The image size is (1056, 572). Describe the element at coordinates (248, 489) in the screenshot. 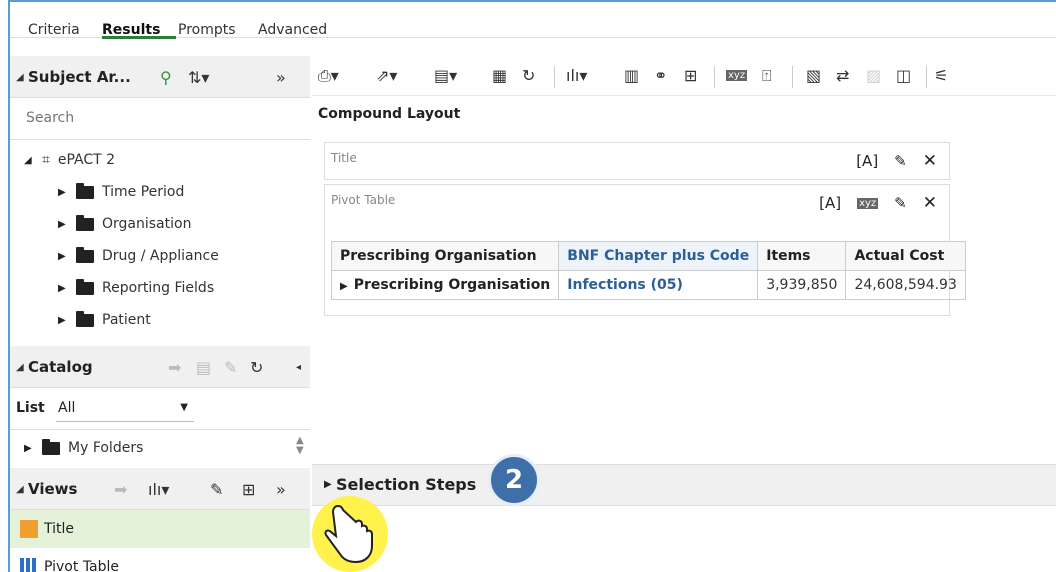

I see `view-options-icon: ⊞` at that location.